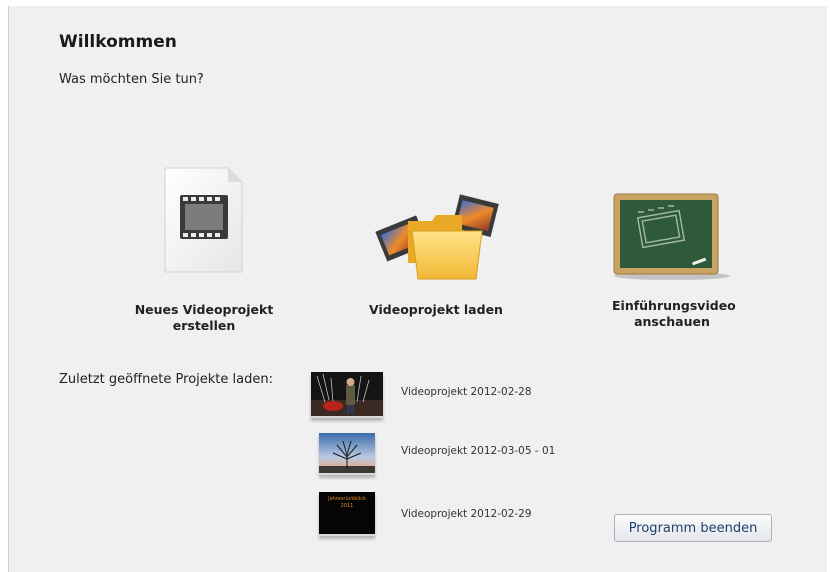  I want to click on title-card-thumbnail: Jahresrückblick 2011, so click(347, 514).